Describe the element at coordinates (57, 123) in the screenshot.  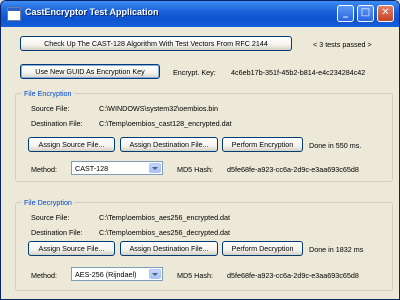
I see `enc-dest-label: Destination File:` at that location.